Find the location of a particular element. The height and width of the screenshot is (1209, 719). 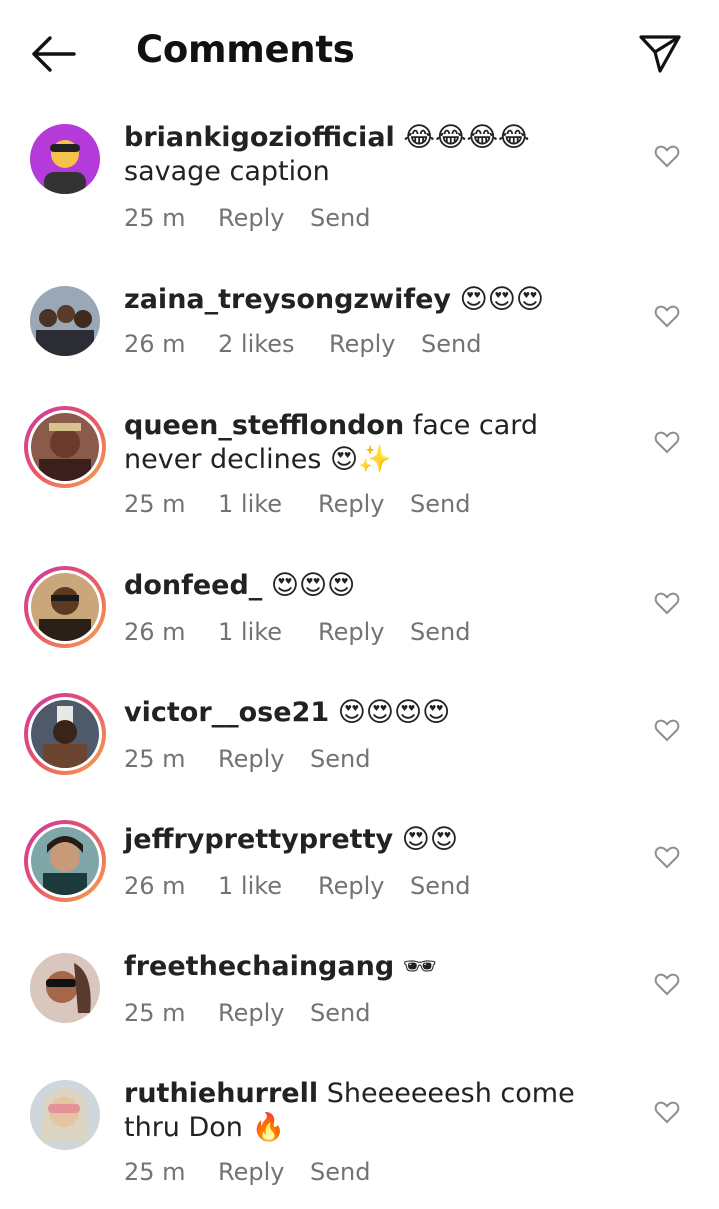

comment-username: donfeed_ is located at coordinates (193, 585).